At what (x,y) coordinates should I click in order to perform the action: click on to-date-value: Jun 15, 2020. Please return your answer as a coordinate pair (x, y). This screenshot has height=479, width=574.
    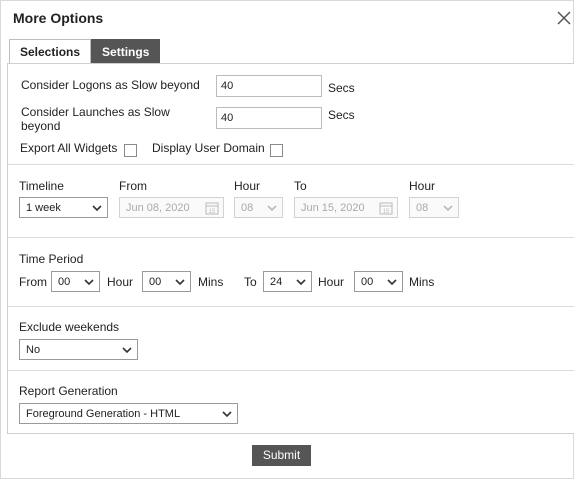
    Looking at the image, I should click on (333, 208).